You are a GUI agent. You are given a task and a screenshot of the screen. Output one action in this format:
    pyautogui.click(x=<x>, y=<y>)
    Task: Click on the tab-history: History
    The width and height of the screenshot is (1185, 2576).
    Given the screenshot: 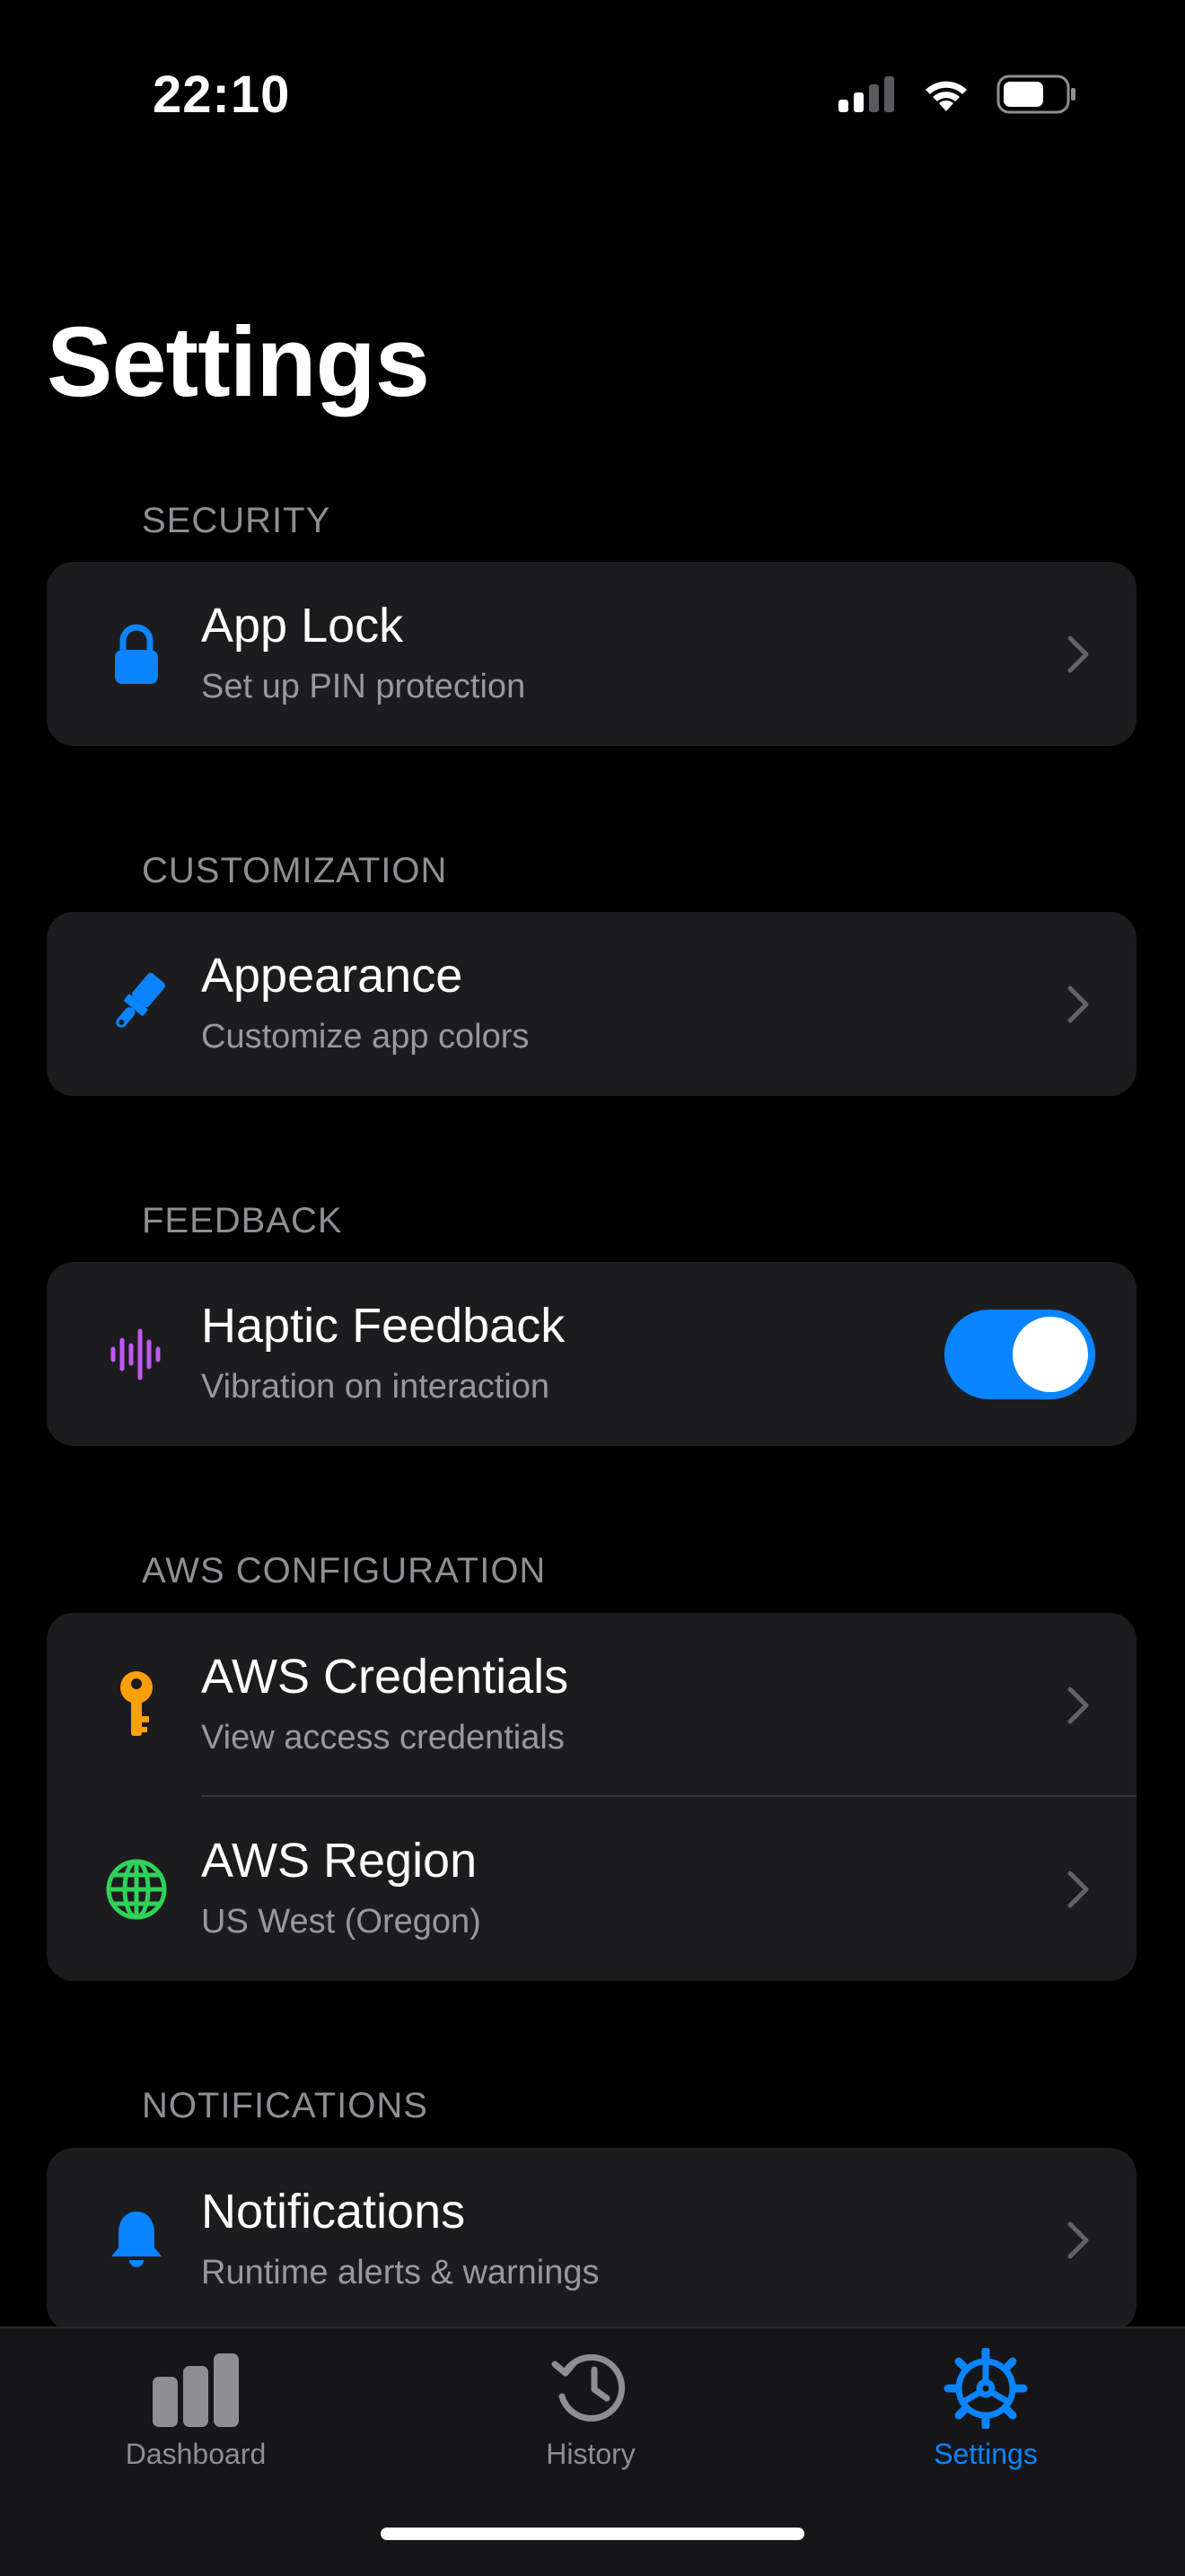 What is the action you would take?
    pyautogui.click(x=590, y=2415)
    